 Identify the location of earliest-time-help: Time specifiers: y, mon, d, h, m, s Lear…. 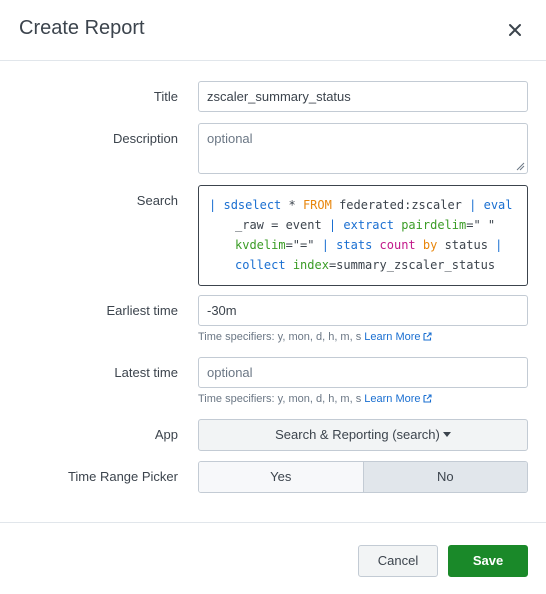
(315, 337).